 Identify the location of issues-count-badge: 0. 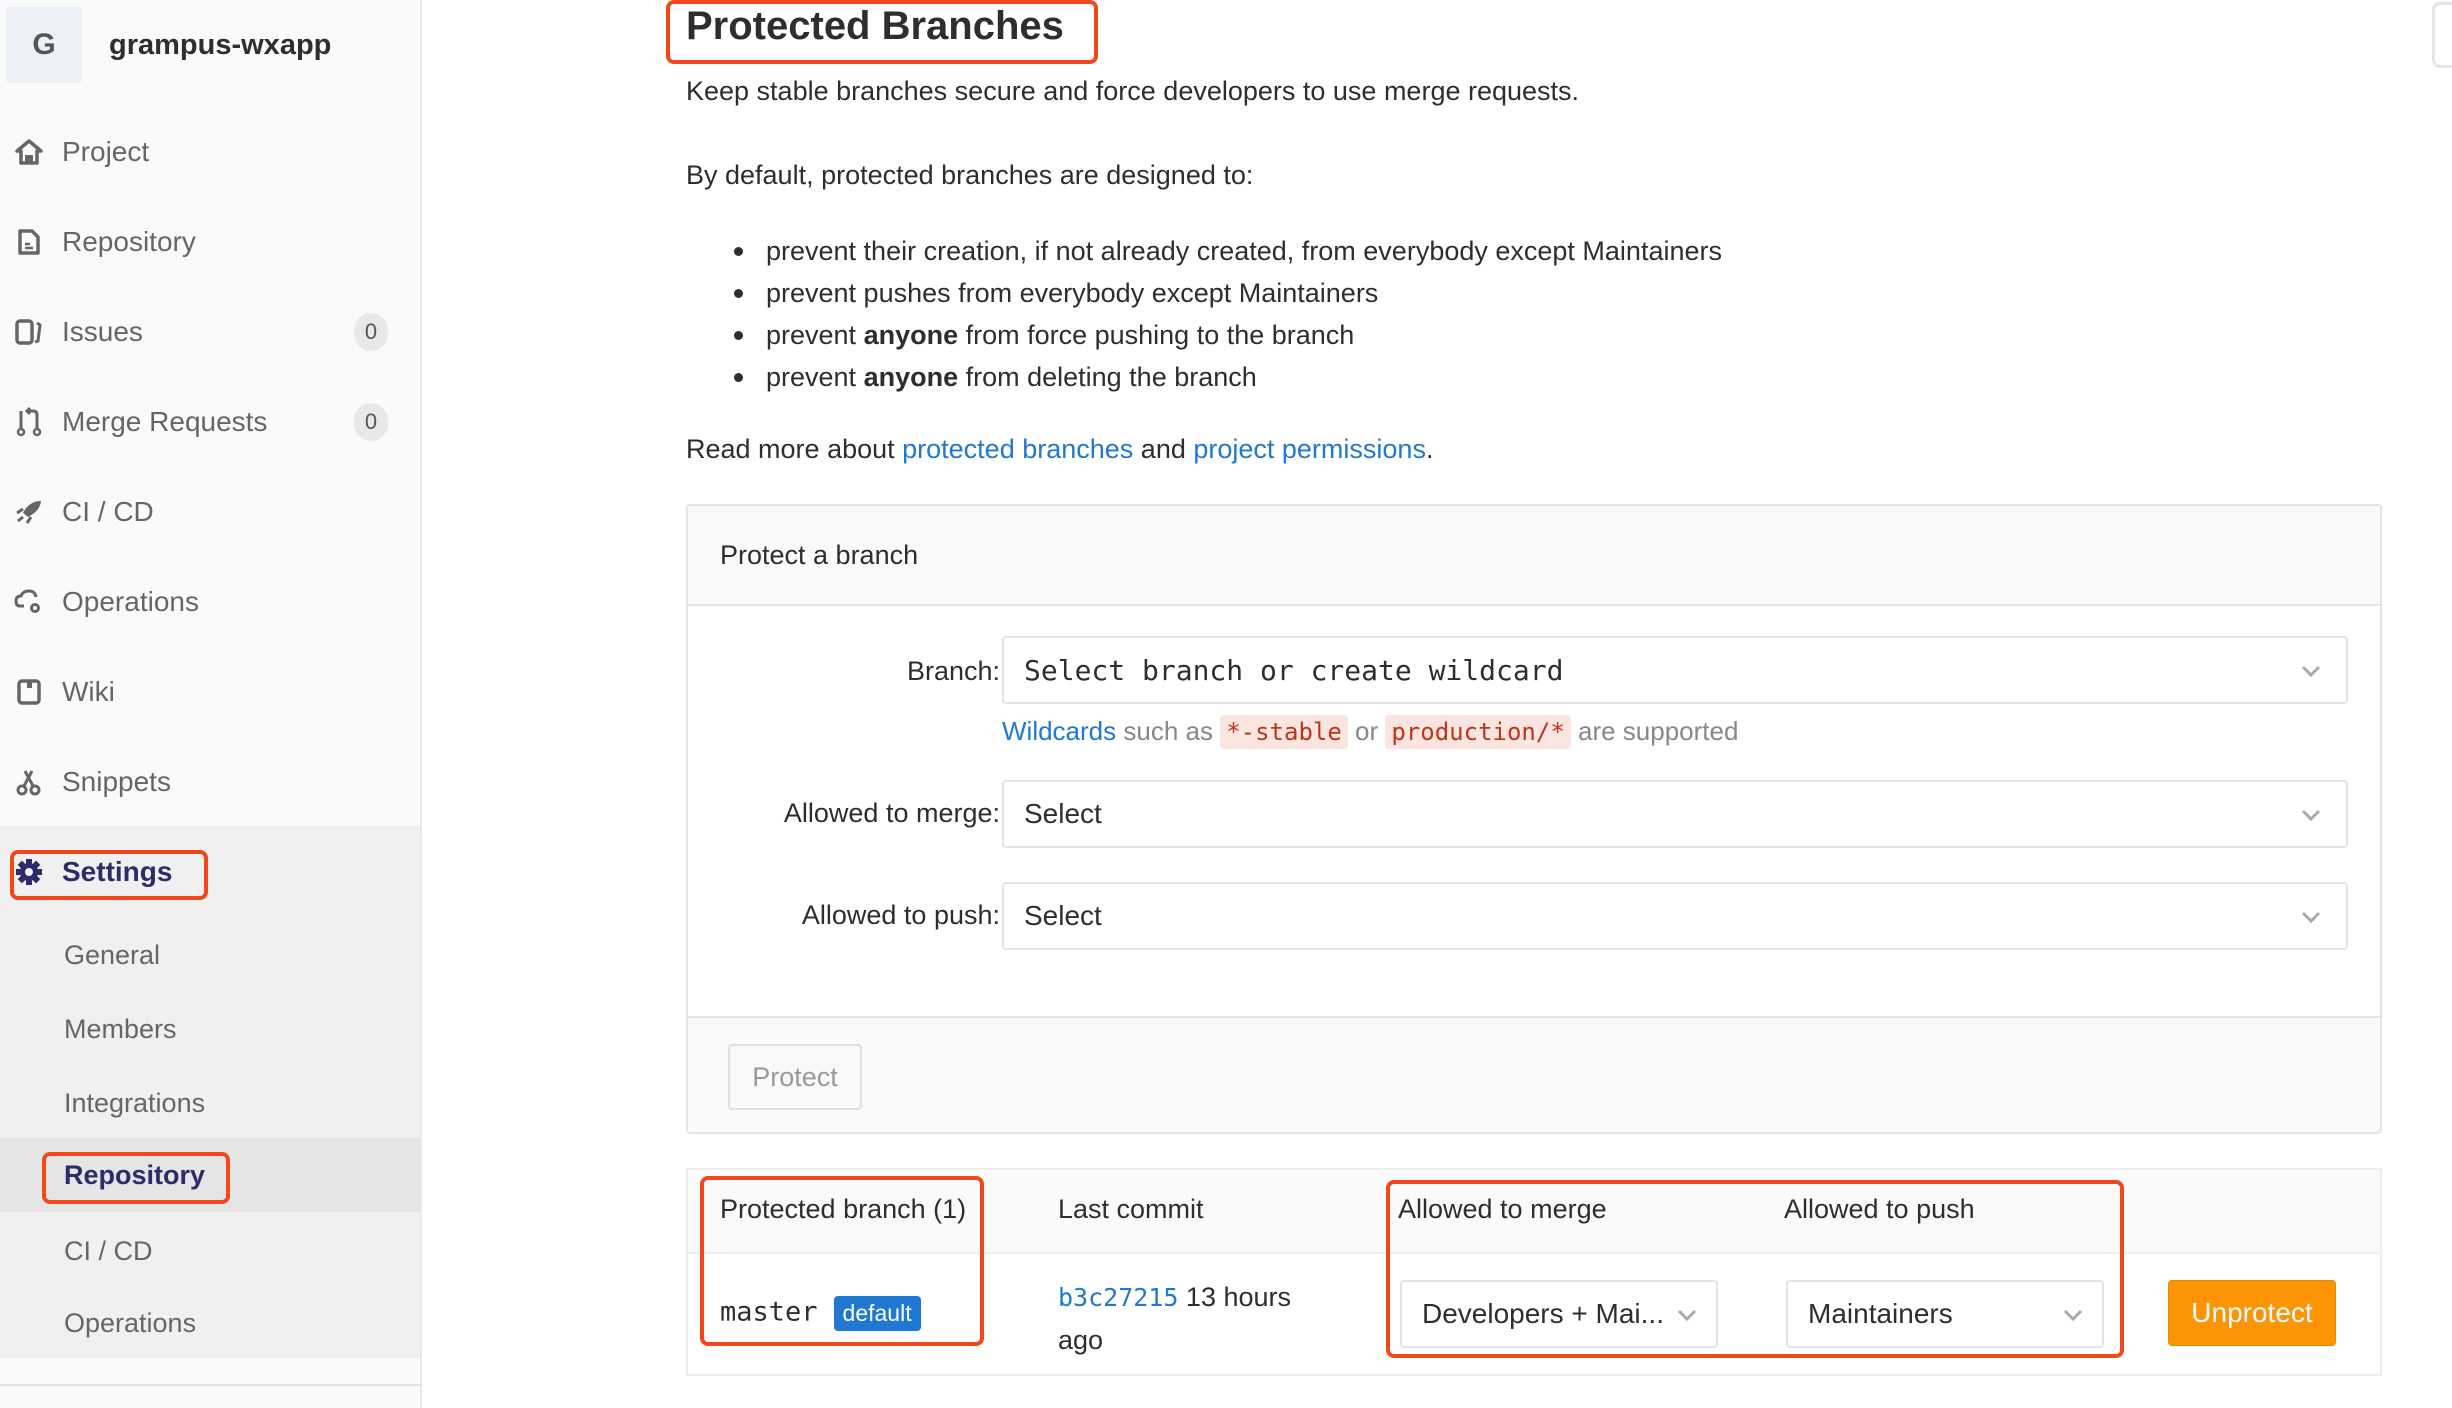
(371, 332).